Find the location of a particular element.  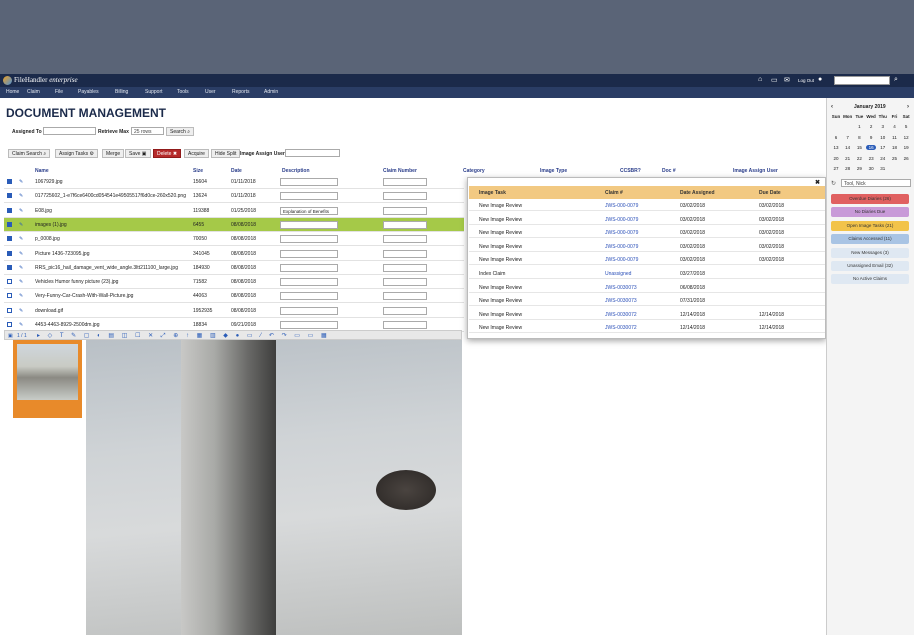

calendar-day: 3 is located at coordinates (883, 126).